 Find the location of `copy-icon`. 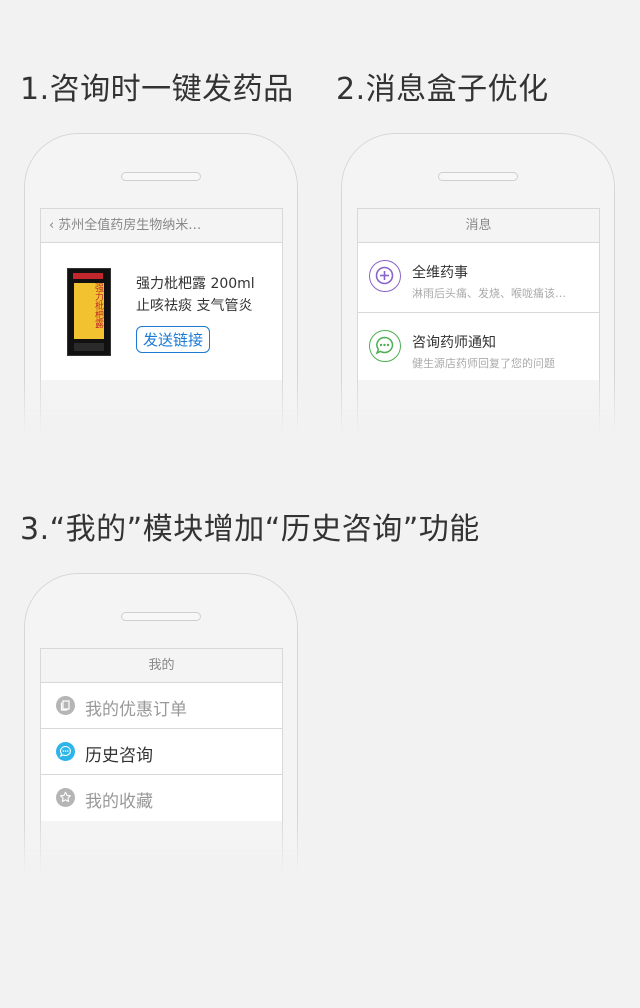

copy-icon is located at coordinates (65, 705).